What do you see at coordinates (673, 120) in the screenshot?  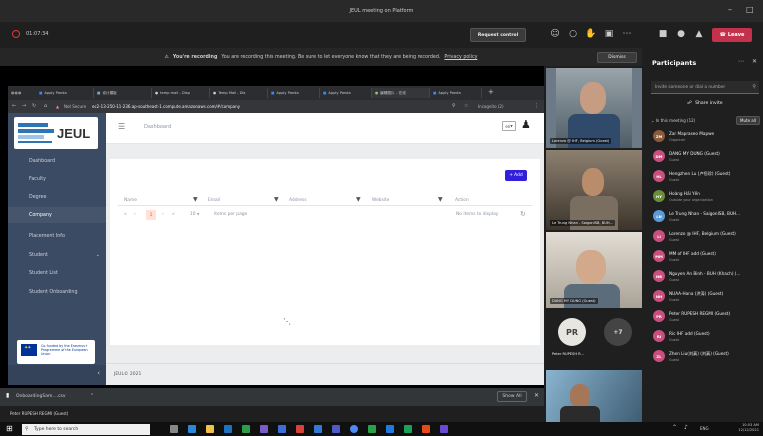 I see `in-meeting-header: ⌄ In this meeting (12)` at bounding box center [673, 120].